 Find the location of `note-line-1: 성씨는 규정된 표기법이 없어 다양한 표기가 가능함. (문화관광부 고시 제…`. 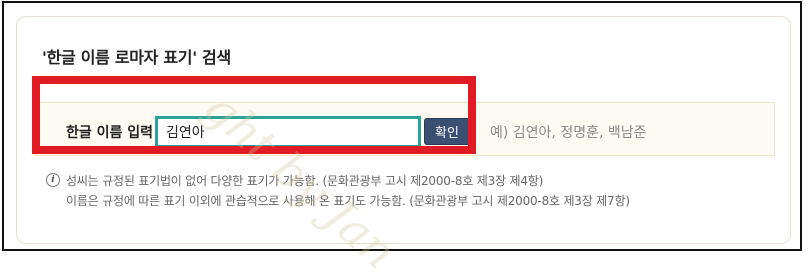

note-line-1: 성씨는 규정된 표기법이 없어 다양한 표기가 가능함. (문화관광부 고시 제… is located at coordinates (305, 181).